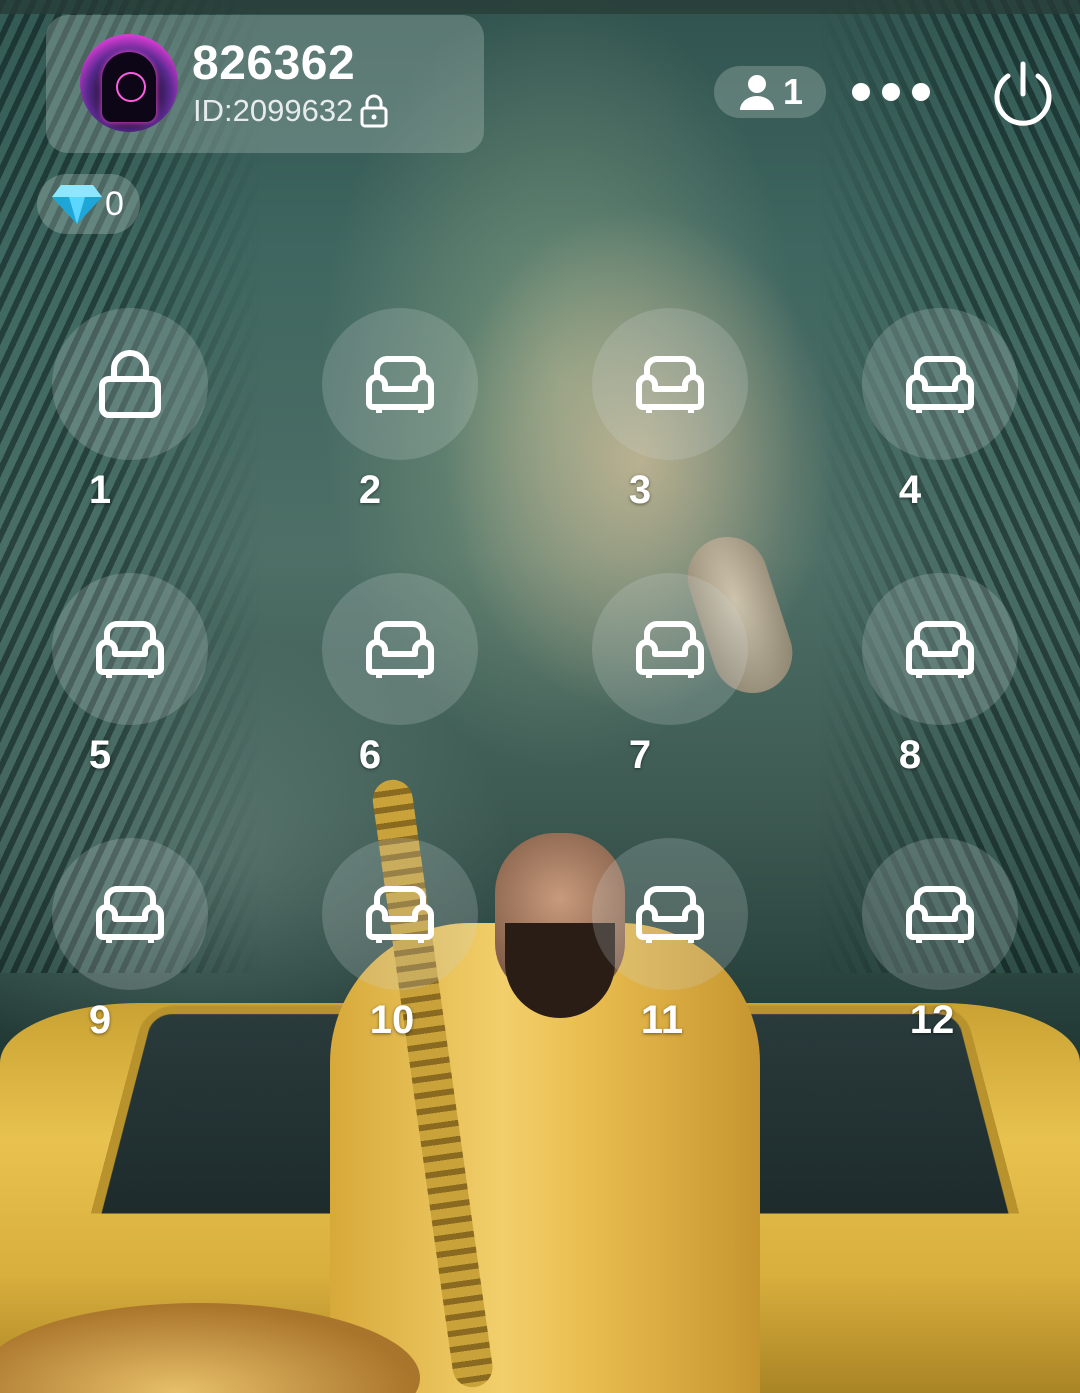  I want to click on more-options-button, so click(891, 92).